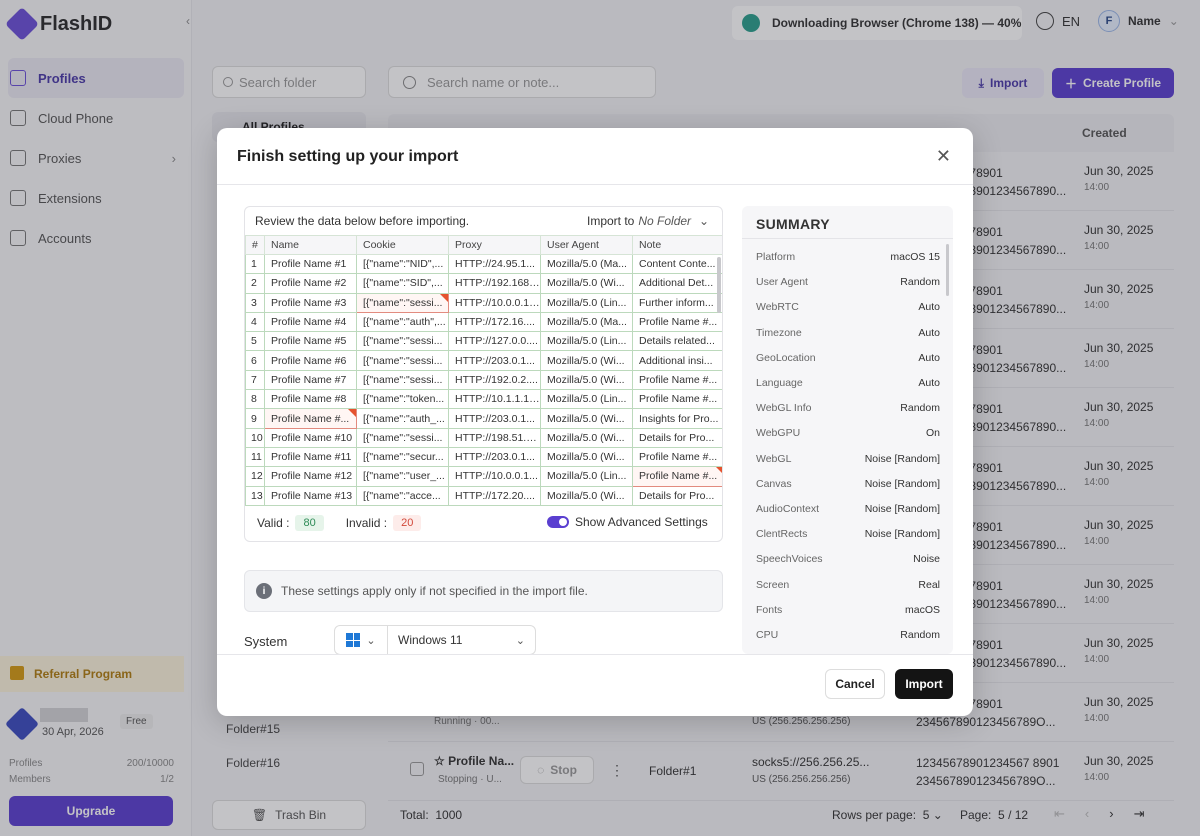 Image resolution: width=1200 pixels, height=836 pixels. I want to click on grid-row-number: 4, so click(255, 322).